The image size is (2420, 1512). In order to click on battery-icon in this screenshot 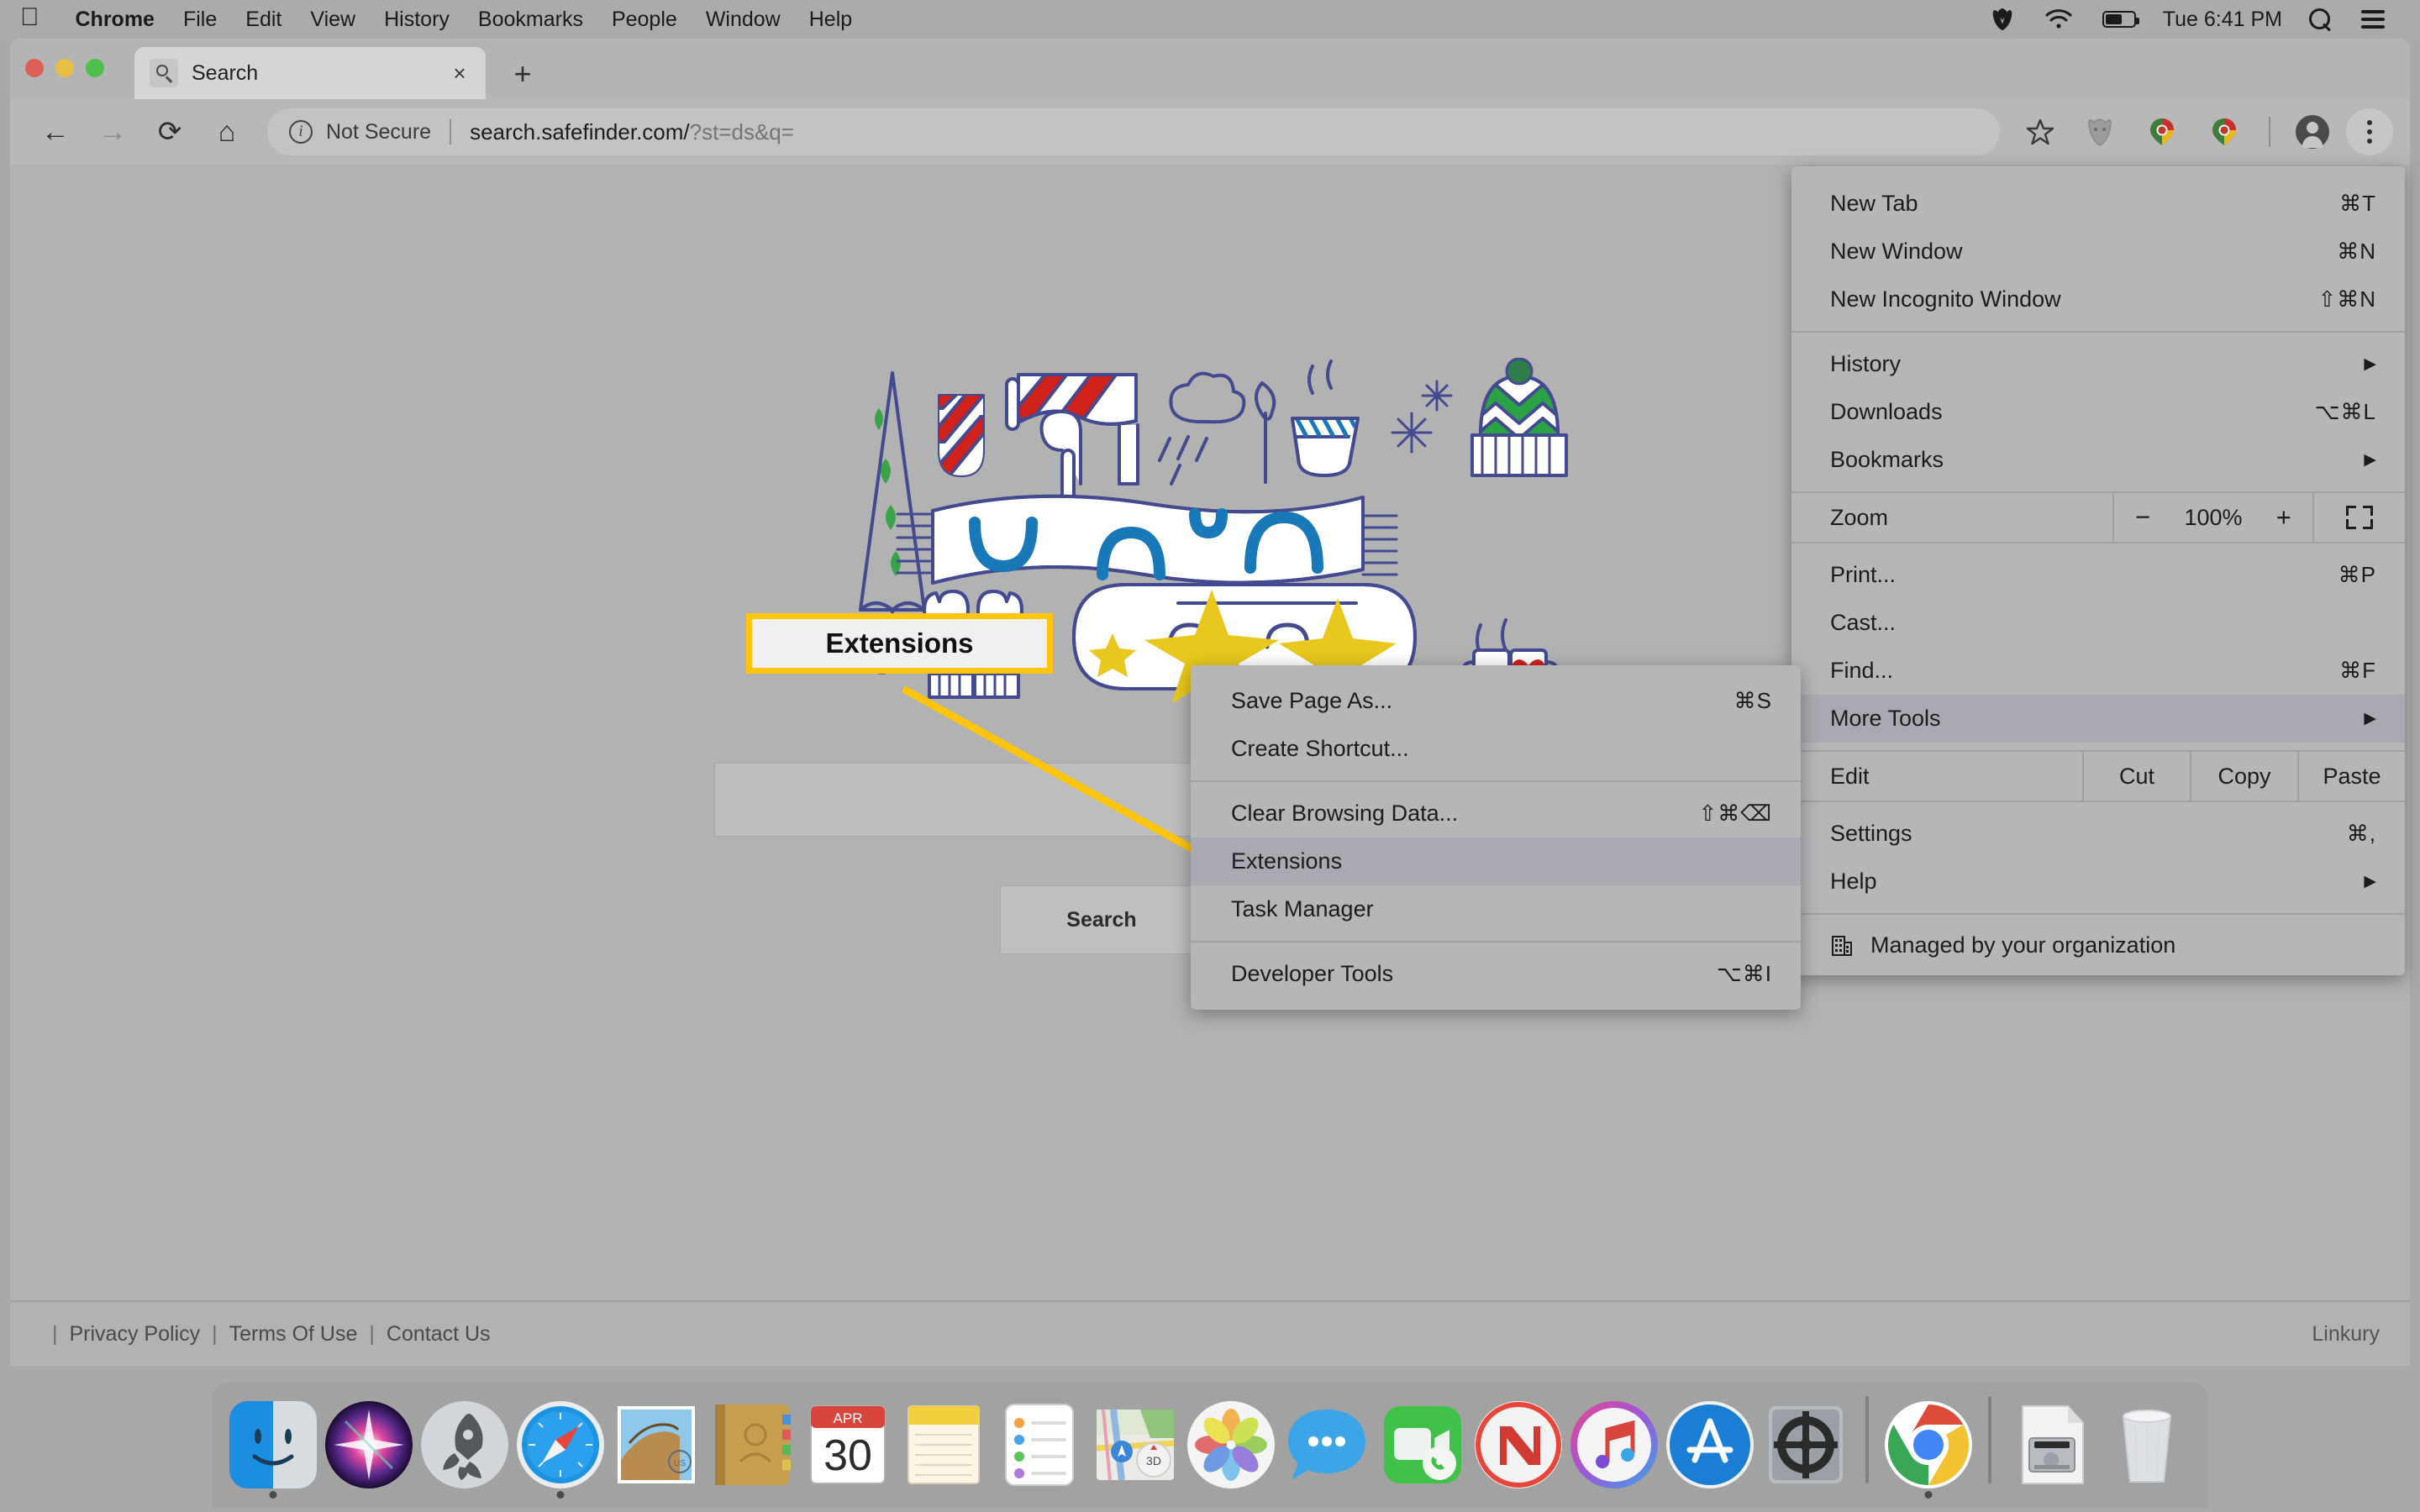, I will do `click(2119, 19)`.